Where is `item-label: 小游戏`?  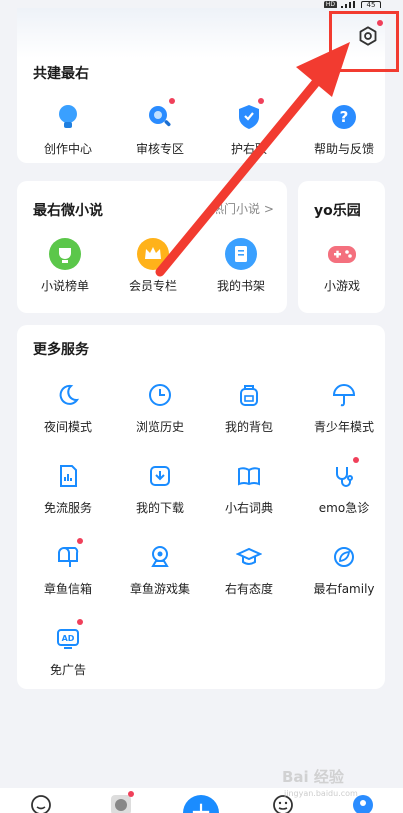
item-label: 小游戏 is located at coordinates (341, 286).